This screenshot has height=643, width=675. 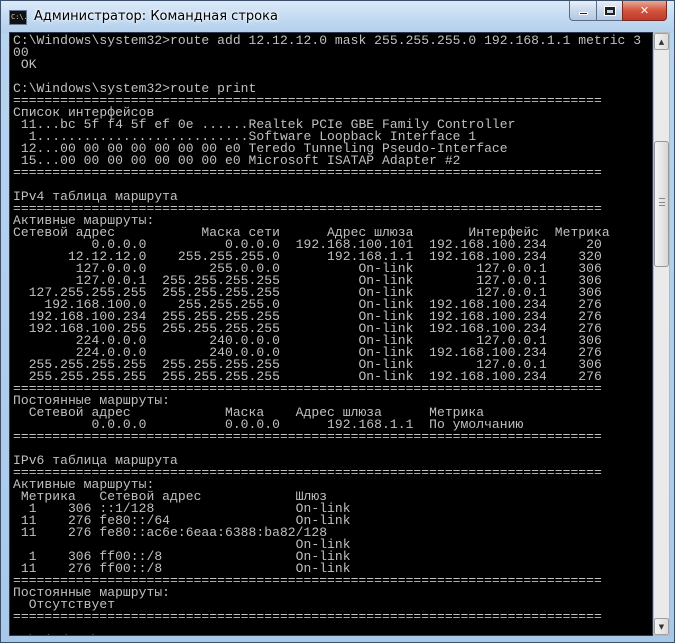 I want to click on console-line: OK, so click(x=25, y=64).